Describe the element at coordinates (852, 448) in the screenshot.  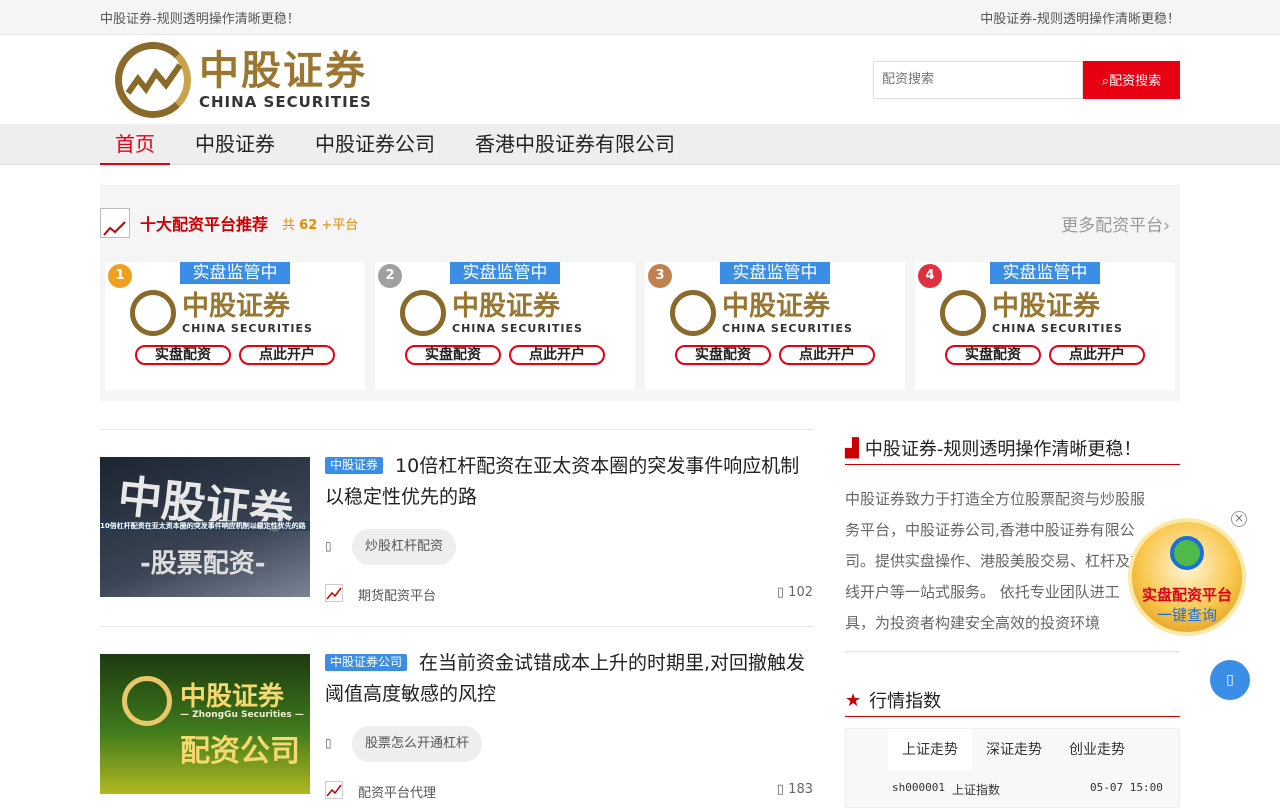
I see `bar-chart-icon: ▟` at that location.